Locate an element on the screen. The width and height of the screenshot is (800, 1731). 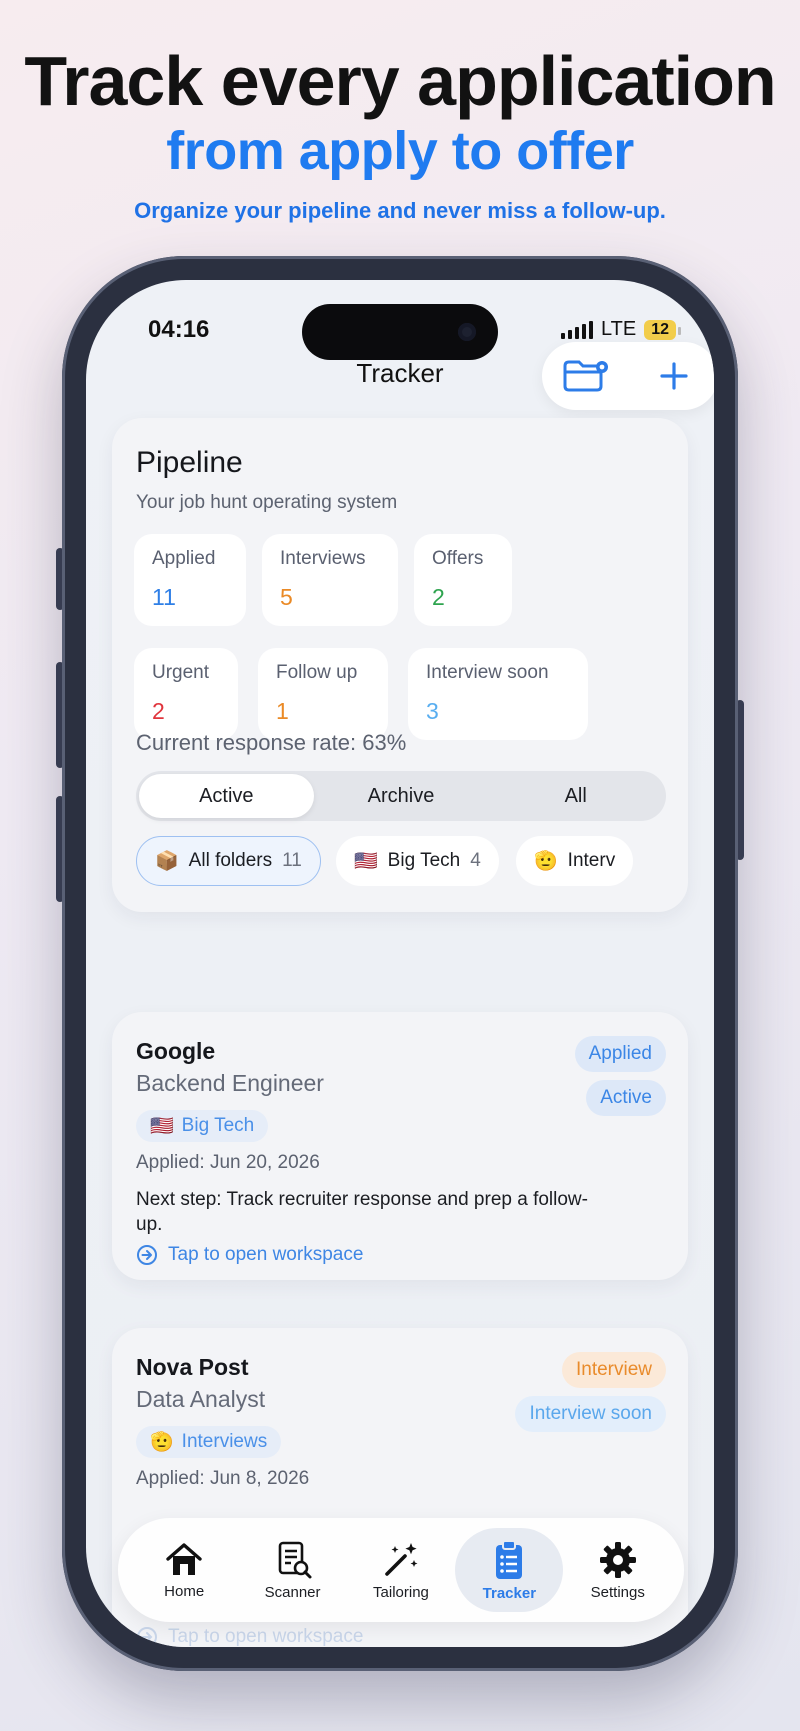
clipboard-list-icon is located at coordinates (509, 1559).